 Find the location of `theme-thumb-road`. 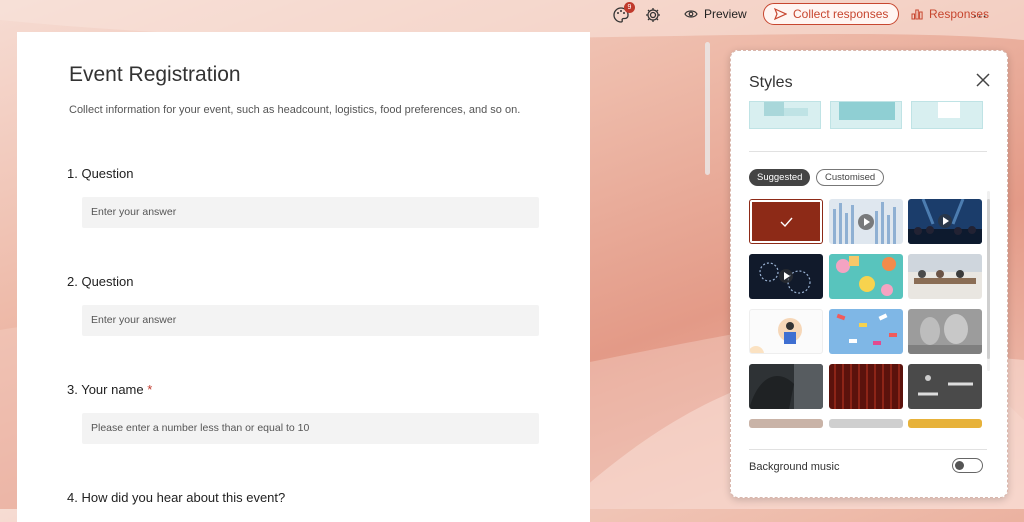

theme-thumb-road is located at coordinates (945, 386).